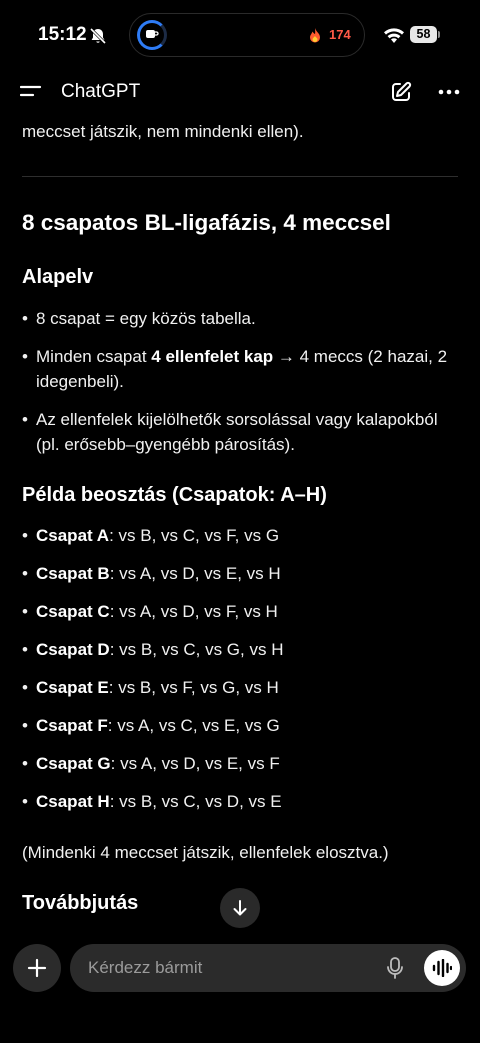  What do you see at coordinates (240, 92) in the screenshot?
I see `app-header: ChatGPT` at bounding box center [240, 92].